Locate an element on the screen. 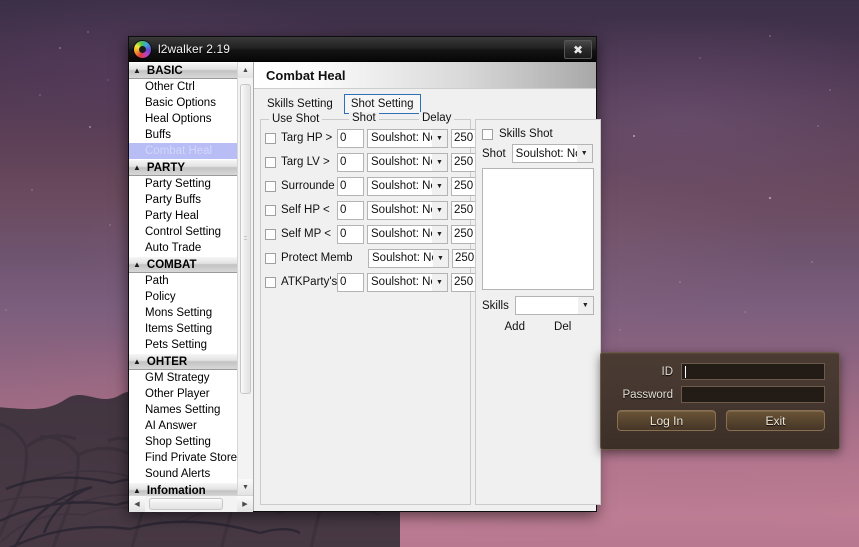 The width and height of the screenshot is (859, 547). sidebar-group-party: ▲ PARTY is located at coordinates (183, 167).